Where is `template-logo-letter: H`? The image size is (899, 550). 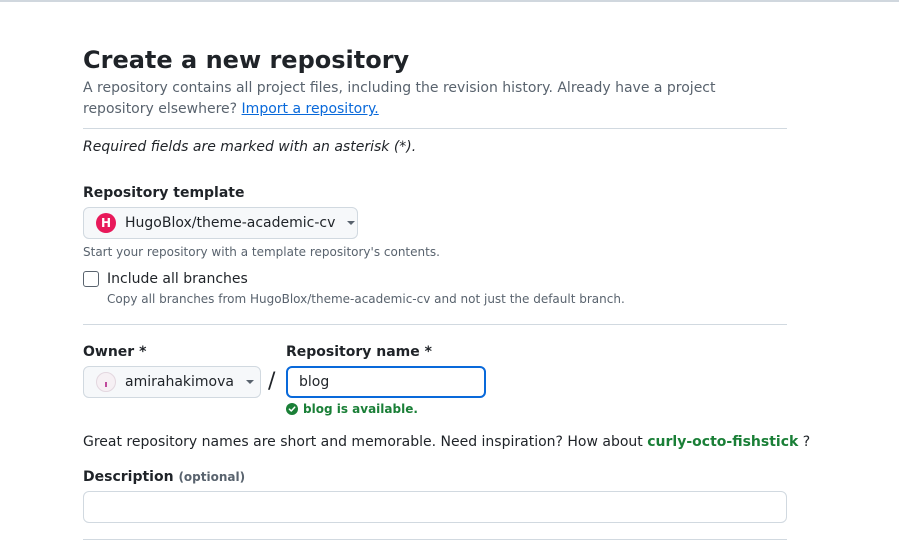 template-logo-letter: H is located at coordinates (106, 223).